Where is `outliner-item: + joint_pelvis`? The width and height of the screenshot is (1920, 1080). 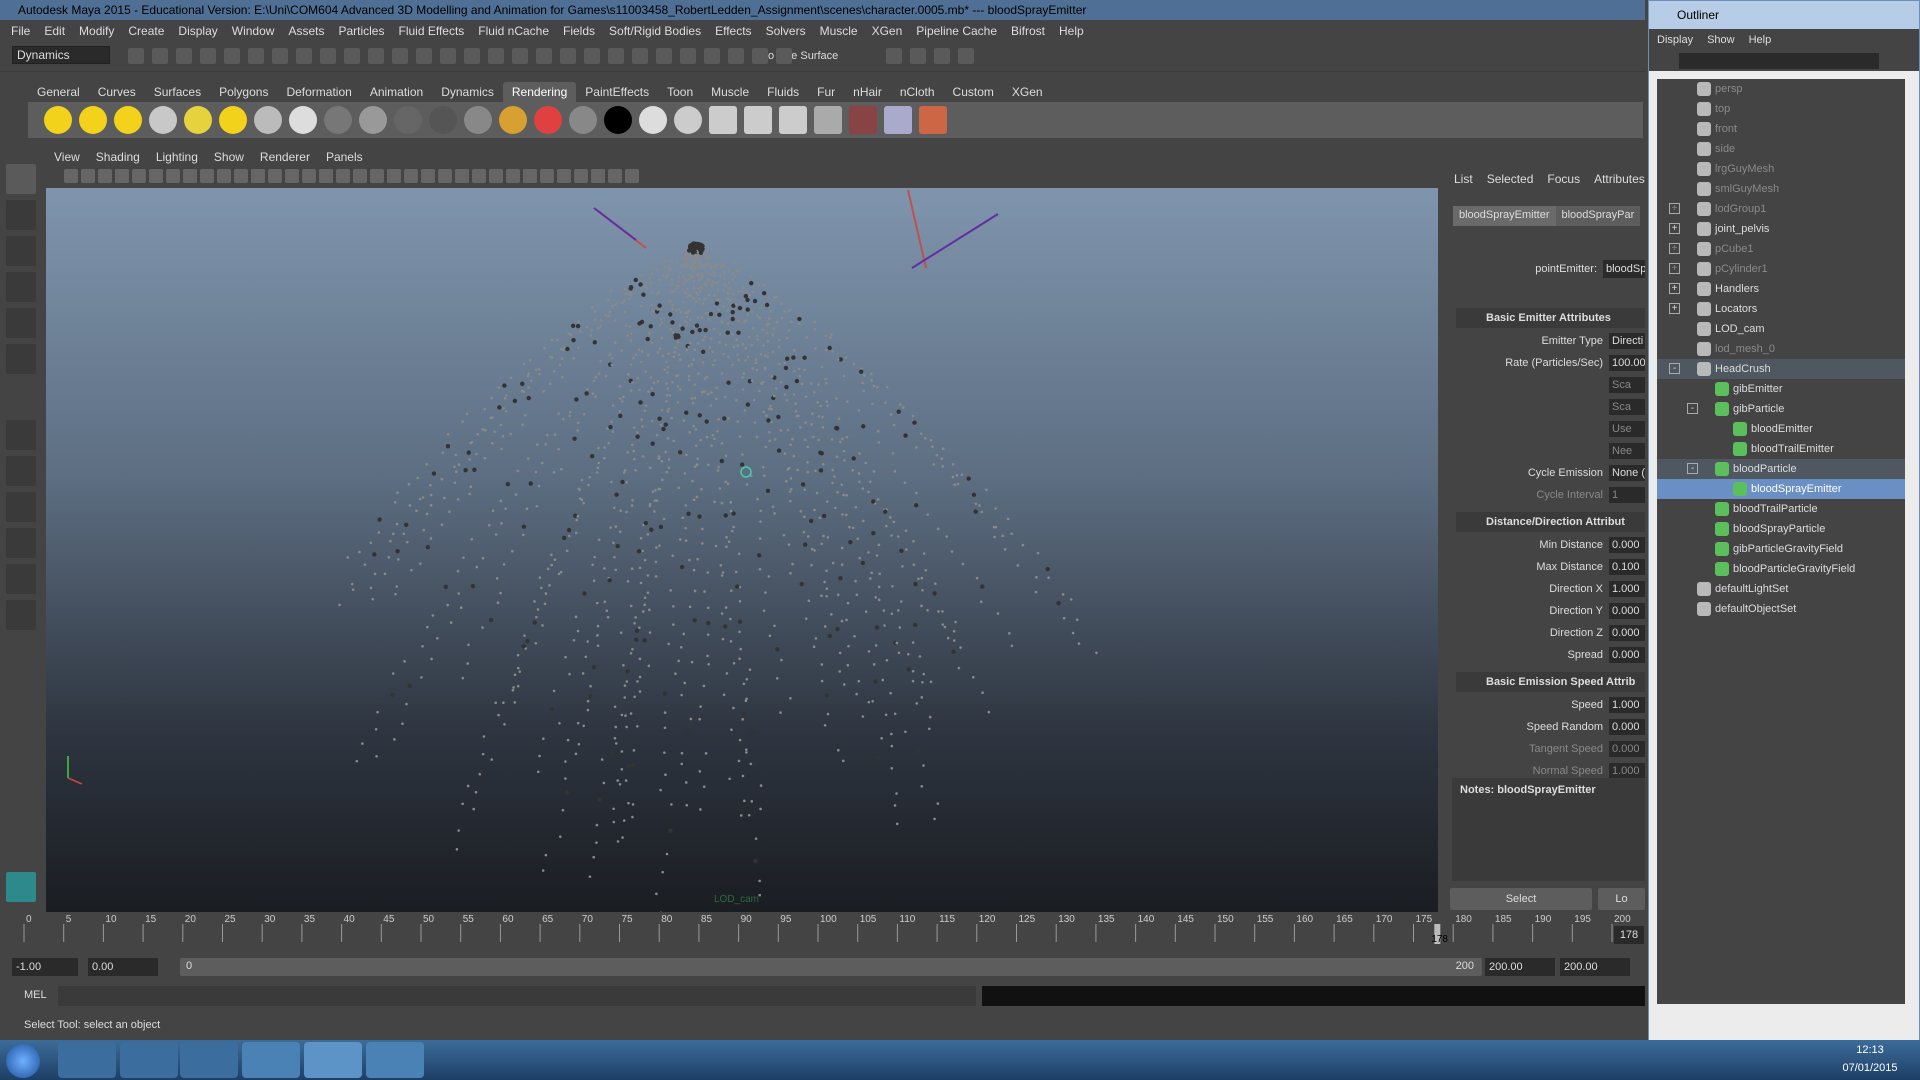
outliner-item: + joint_pelvis is located at coordinates (1781, 229).